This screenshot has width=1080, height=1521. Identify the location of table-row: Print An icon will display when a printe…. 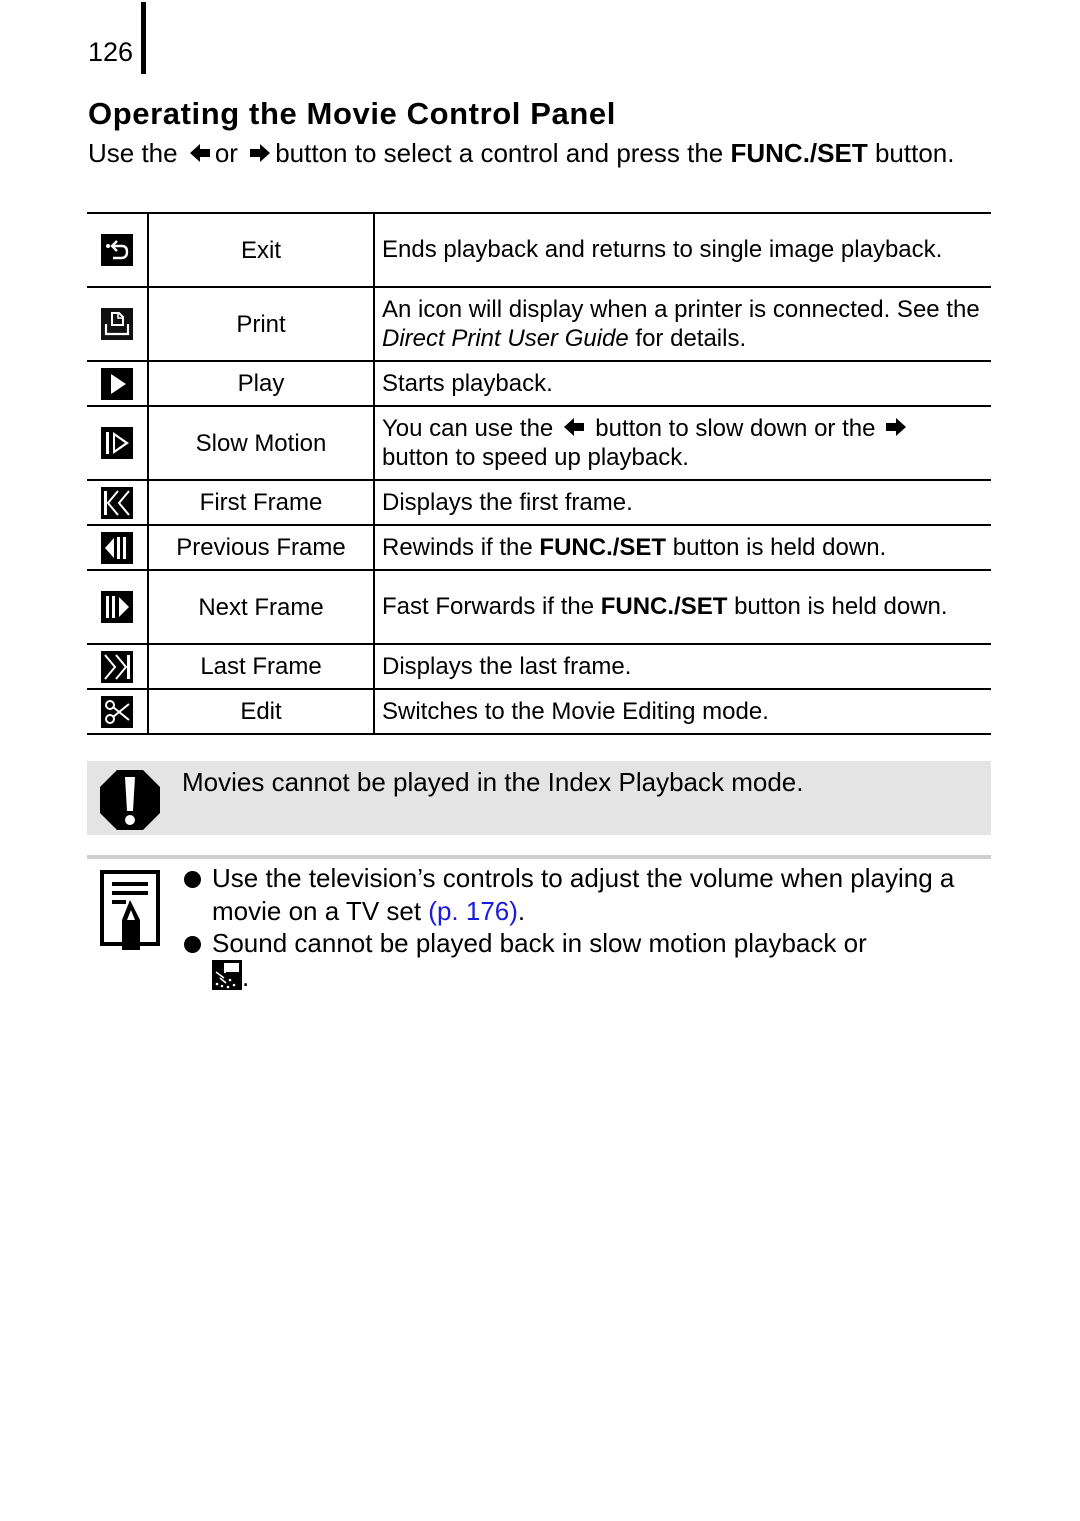
(539, 324).